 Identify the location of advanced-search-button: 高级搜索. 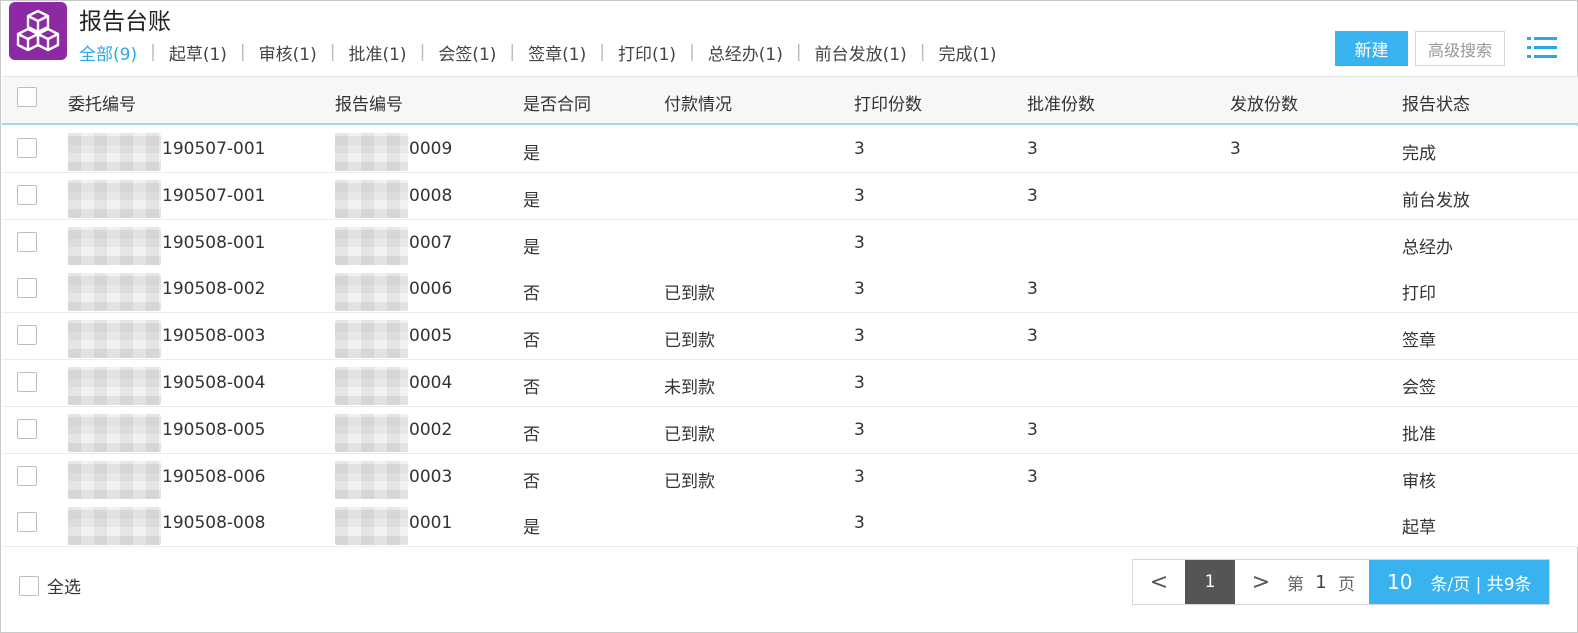
(1460, 48).